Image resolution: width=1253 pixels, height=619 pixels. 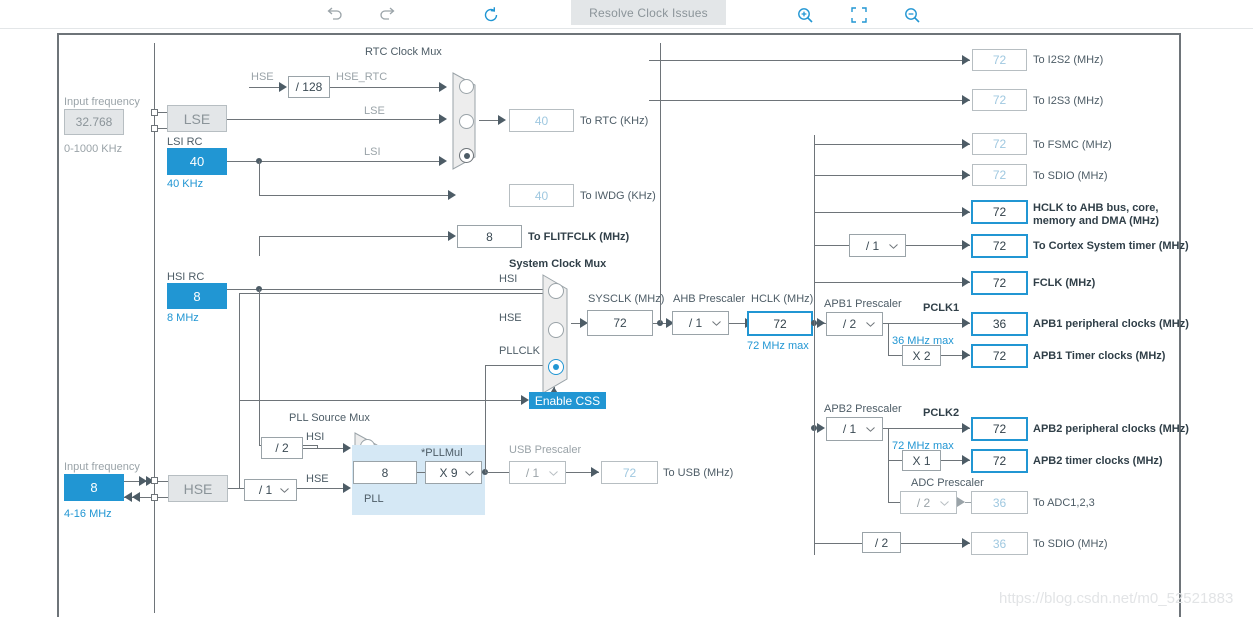 I want to click on pll-hsi-divider-box: / 2, so click(x=282, y=448).